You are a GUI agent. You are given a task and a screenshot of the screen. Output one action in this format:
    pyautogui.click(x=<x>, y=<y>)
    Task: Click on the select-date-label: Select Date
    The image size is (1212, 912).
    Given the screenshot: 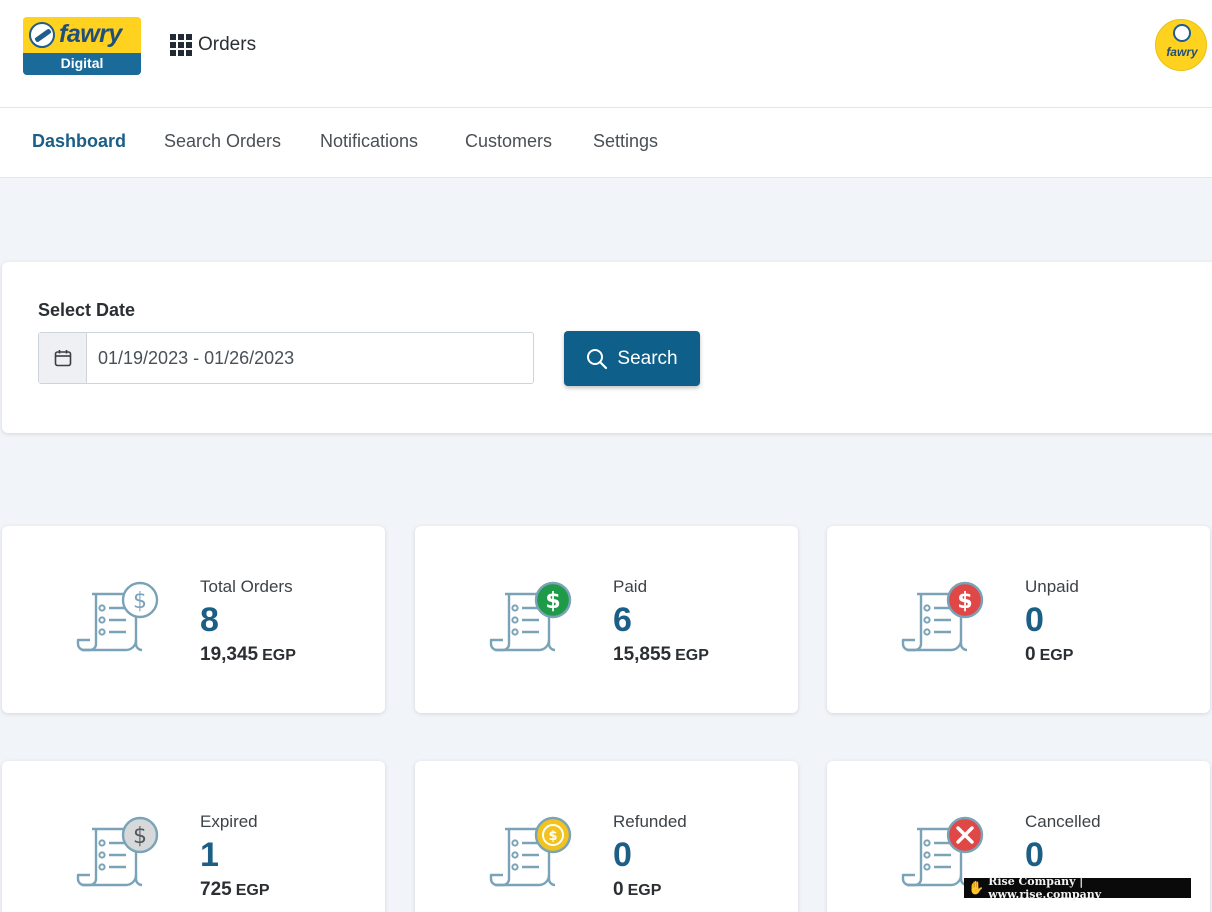 What is the action you would take?
    pyautogui.click(x=87, y=310)
    